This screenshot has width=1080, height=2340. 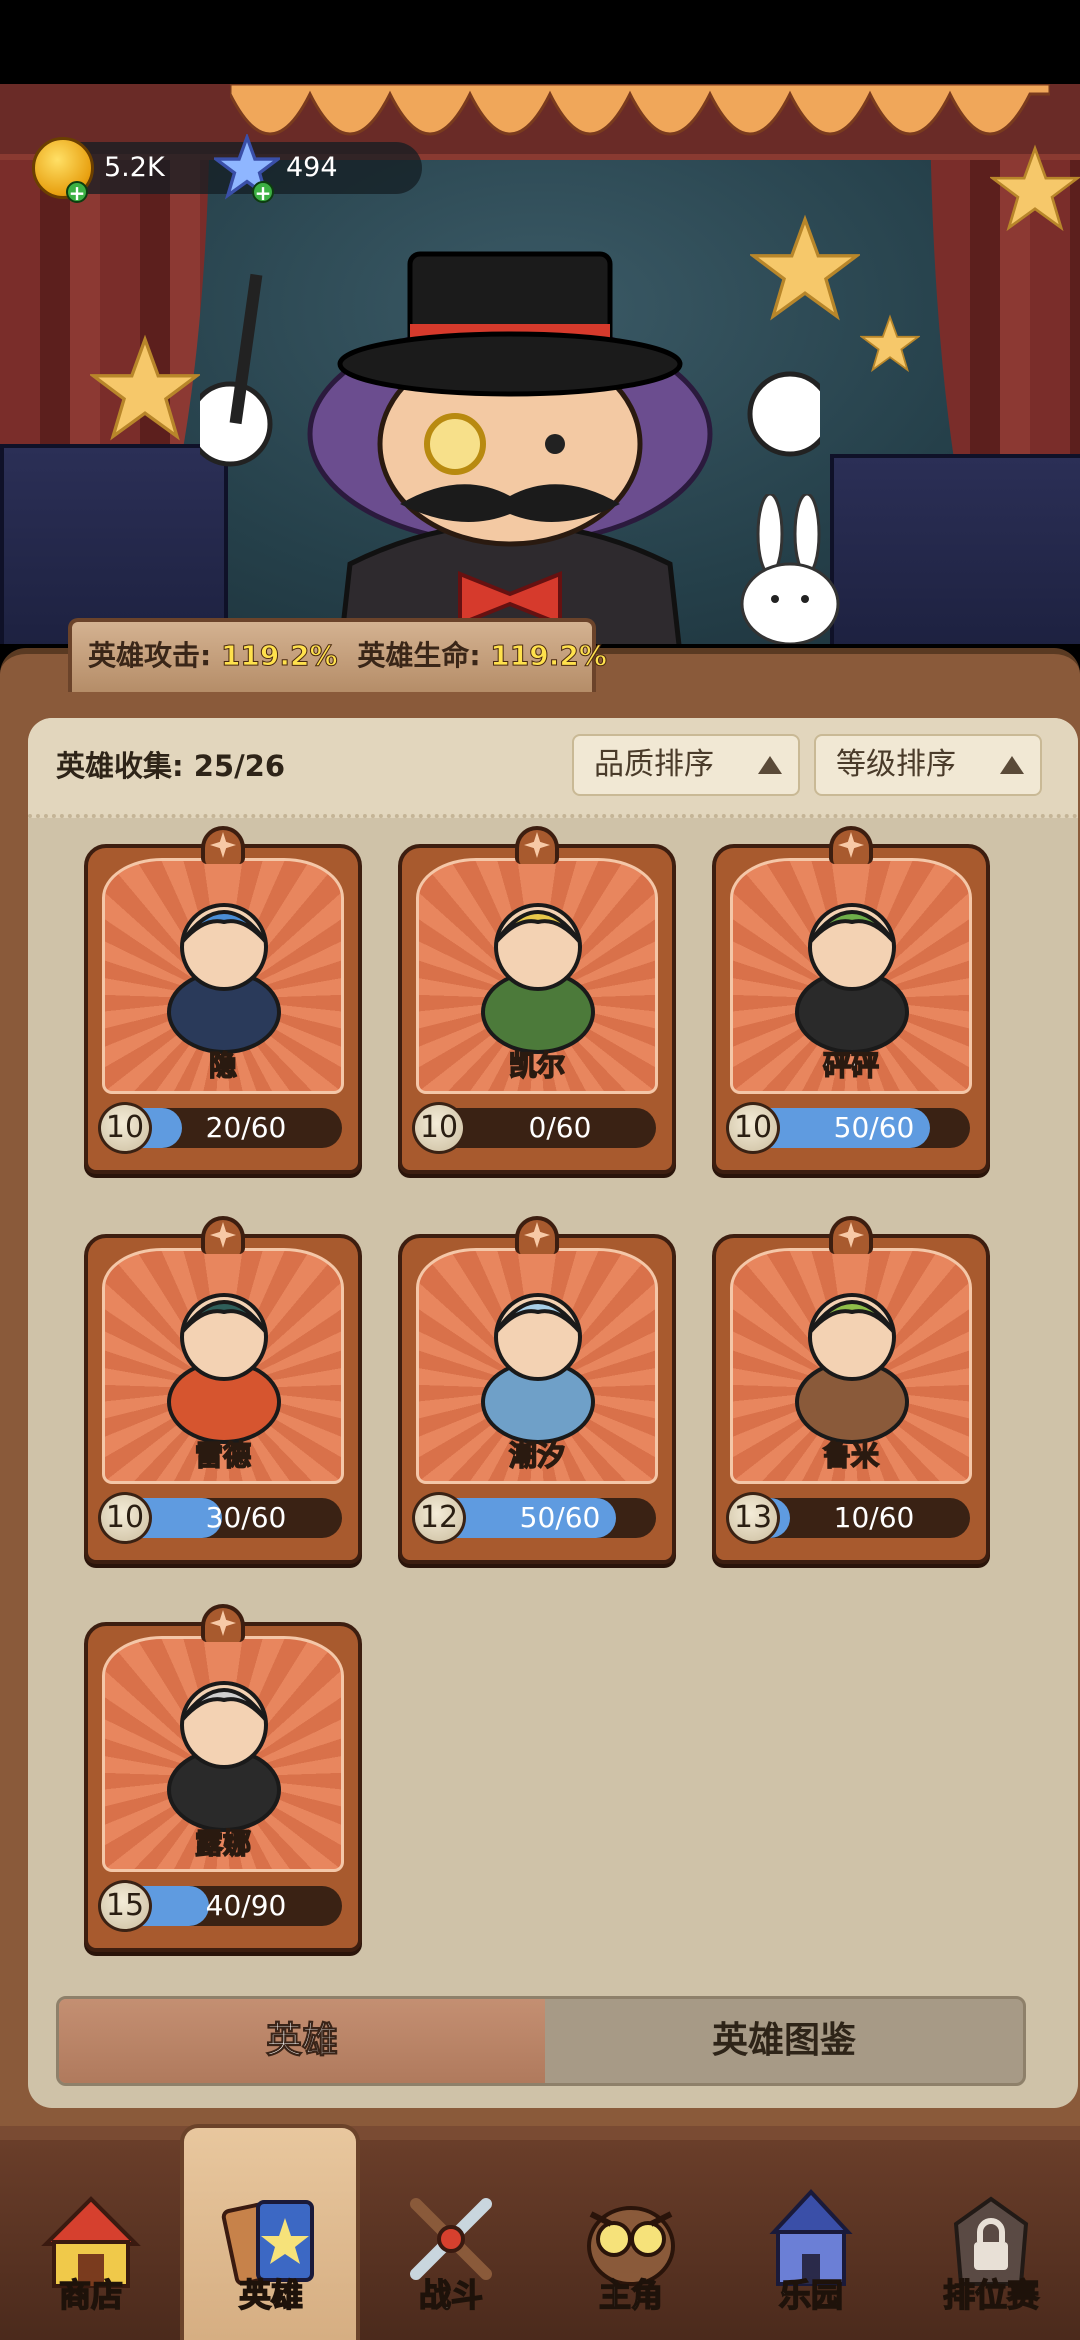 I want to click on nav-label: 乐园, so click(x=811, y=2295).